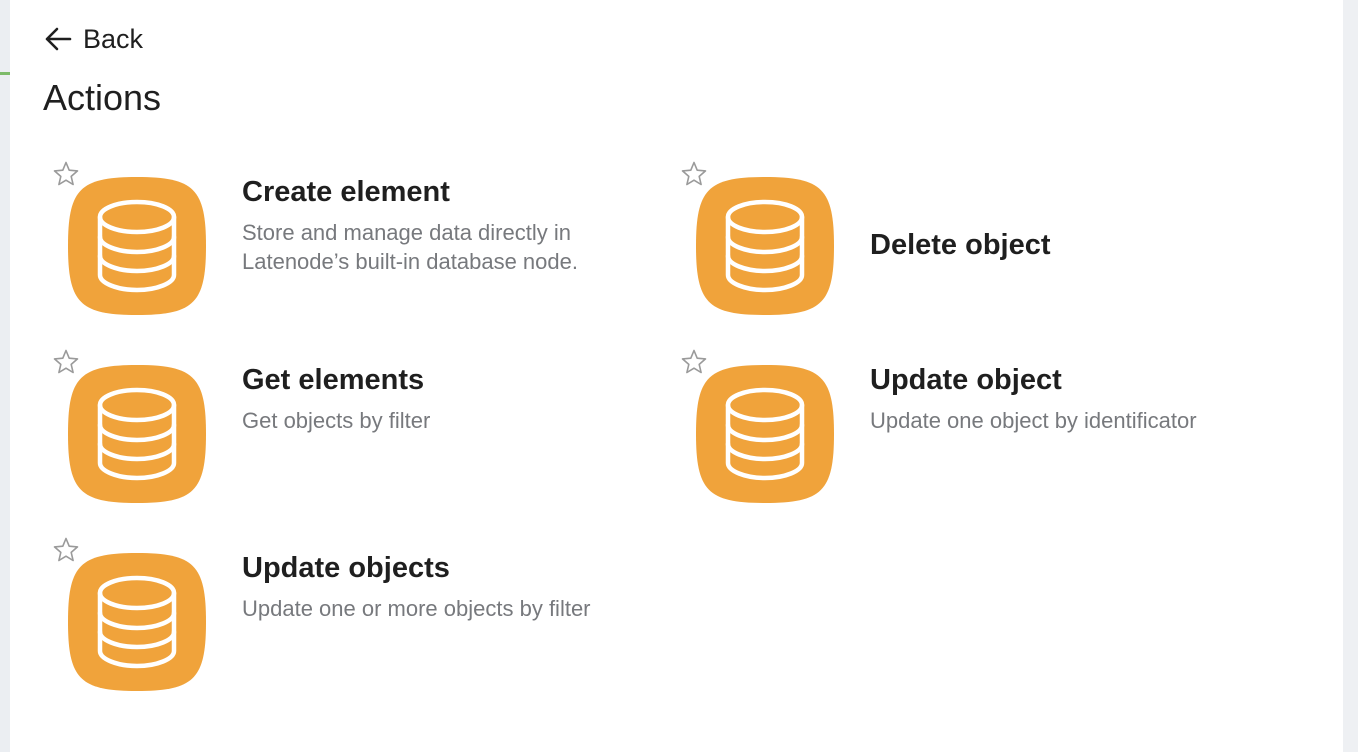 The height and width of the screenshot is (752, 1358). I want to click on action-description: Get objects by filter, so click(336, 420).